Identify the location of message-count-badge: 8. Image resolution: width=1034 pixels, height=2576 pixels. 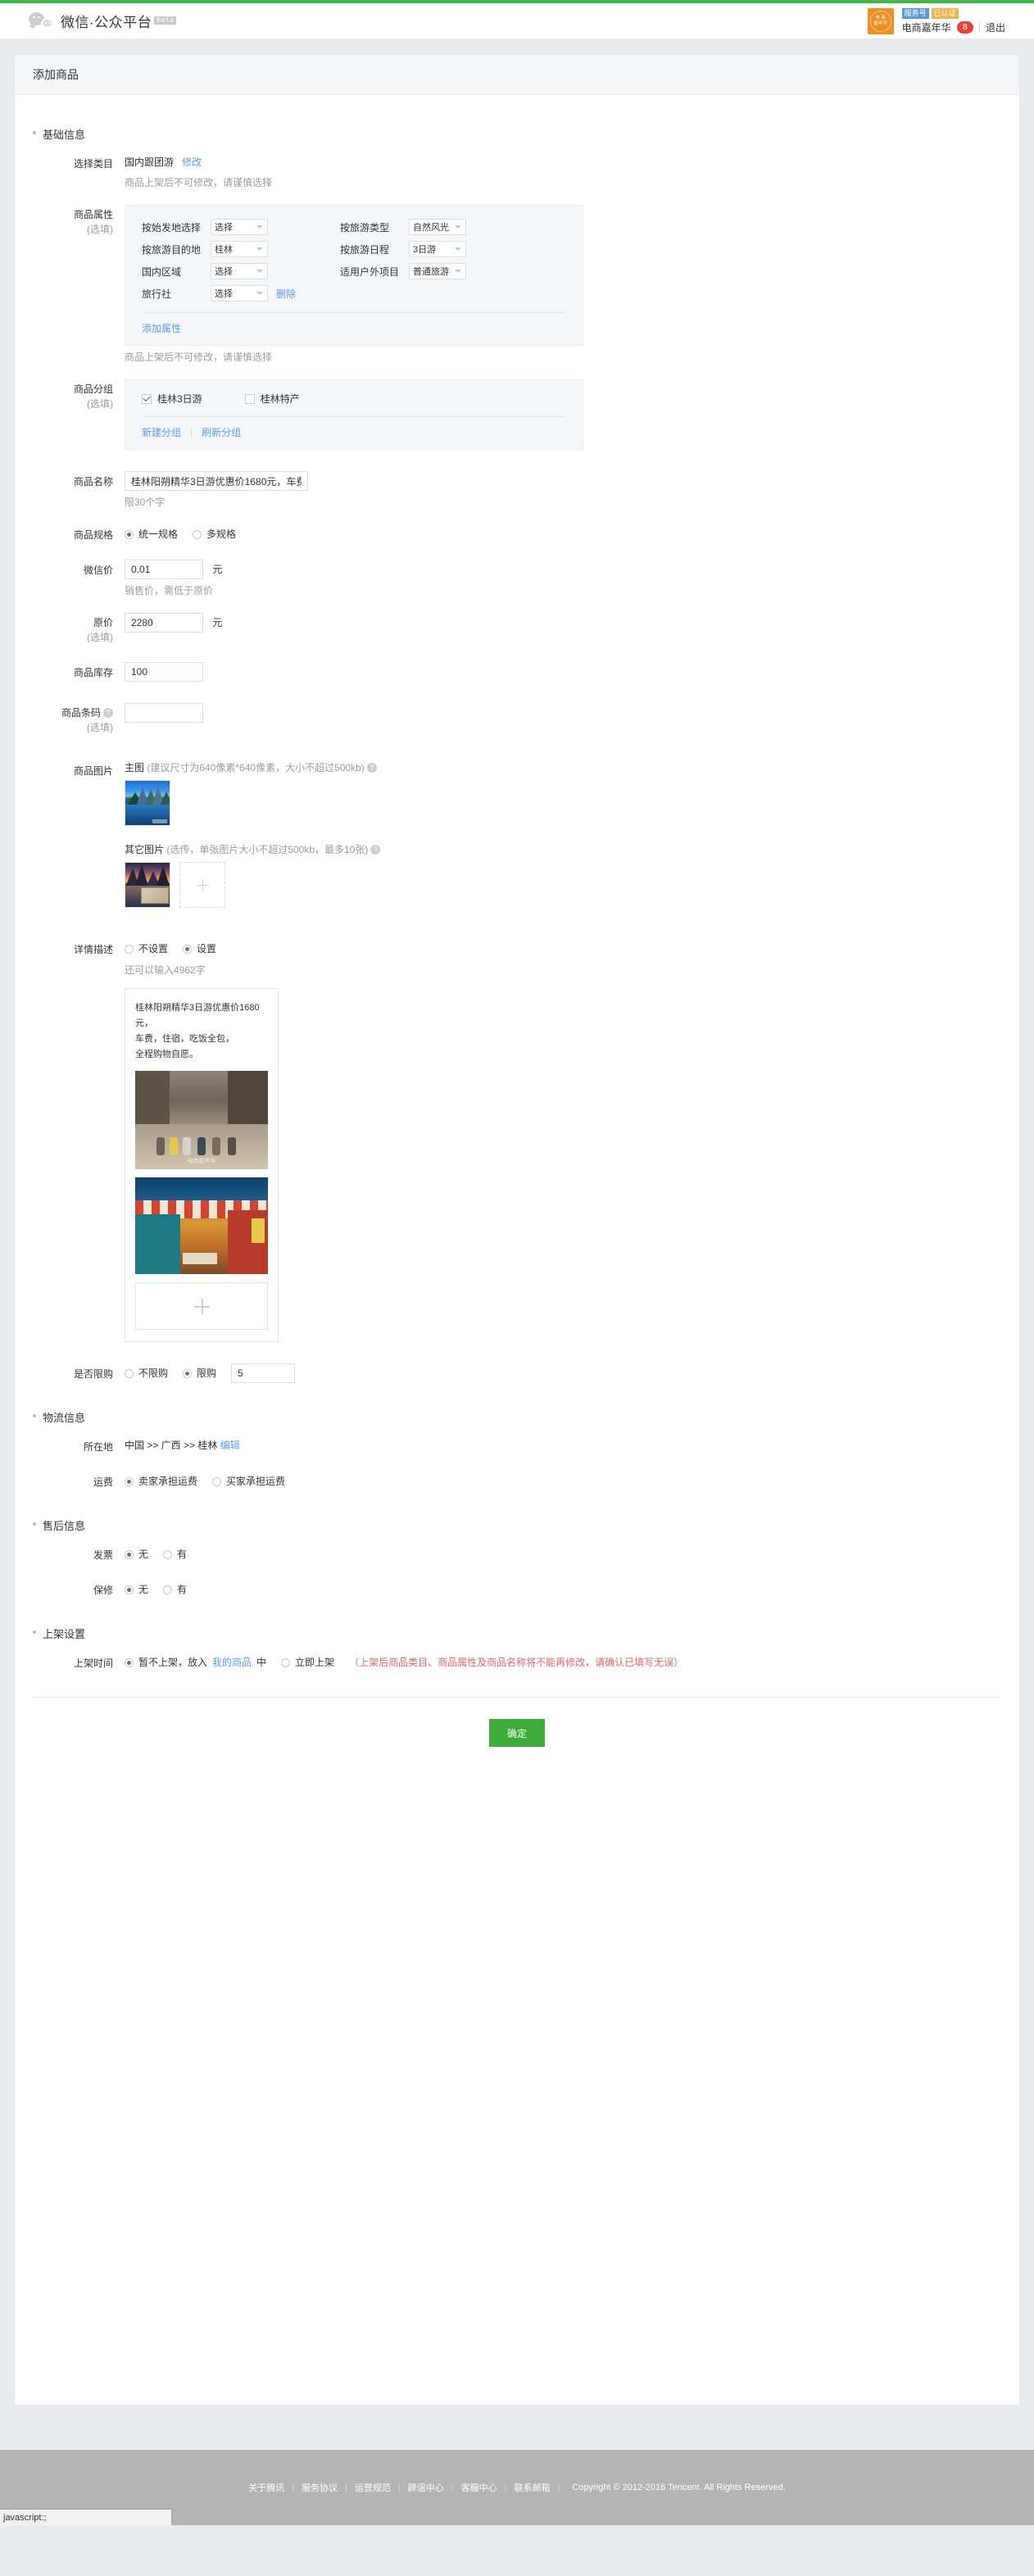
(964, 27).